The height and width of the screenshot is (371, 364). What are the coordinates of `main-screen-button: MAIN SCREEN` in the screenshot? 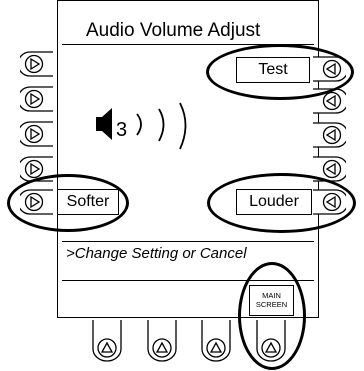 It's located at (271, 300).